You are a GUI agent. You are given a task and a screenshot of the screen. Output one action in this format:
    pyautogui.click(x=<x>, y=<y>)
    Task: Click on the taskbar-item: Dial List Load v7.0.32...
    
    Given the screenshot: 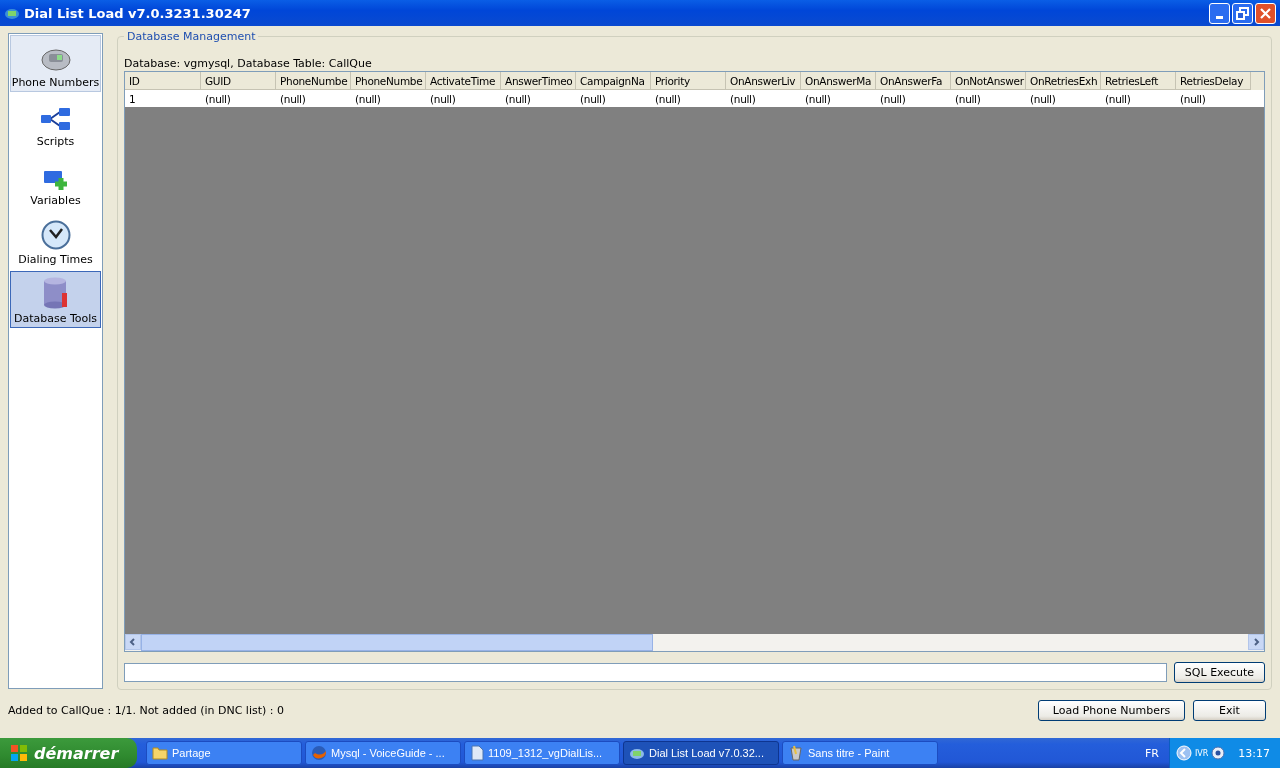 What is the action you would take?
    pyautogui.click(x=701, y=753)
    